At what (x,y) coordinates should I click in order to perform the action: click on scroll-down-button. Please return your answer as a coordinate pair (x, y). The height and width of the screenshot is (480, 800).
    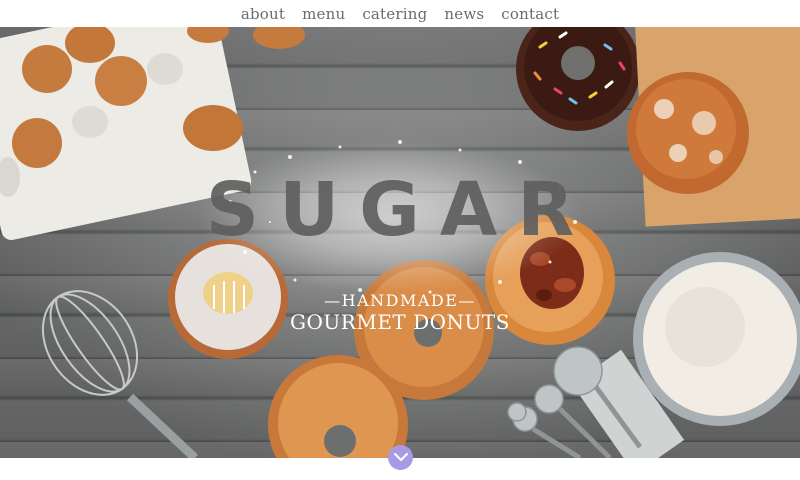
    Looking at the image, I should click on (400, 457).